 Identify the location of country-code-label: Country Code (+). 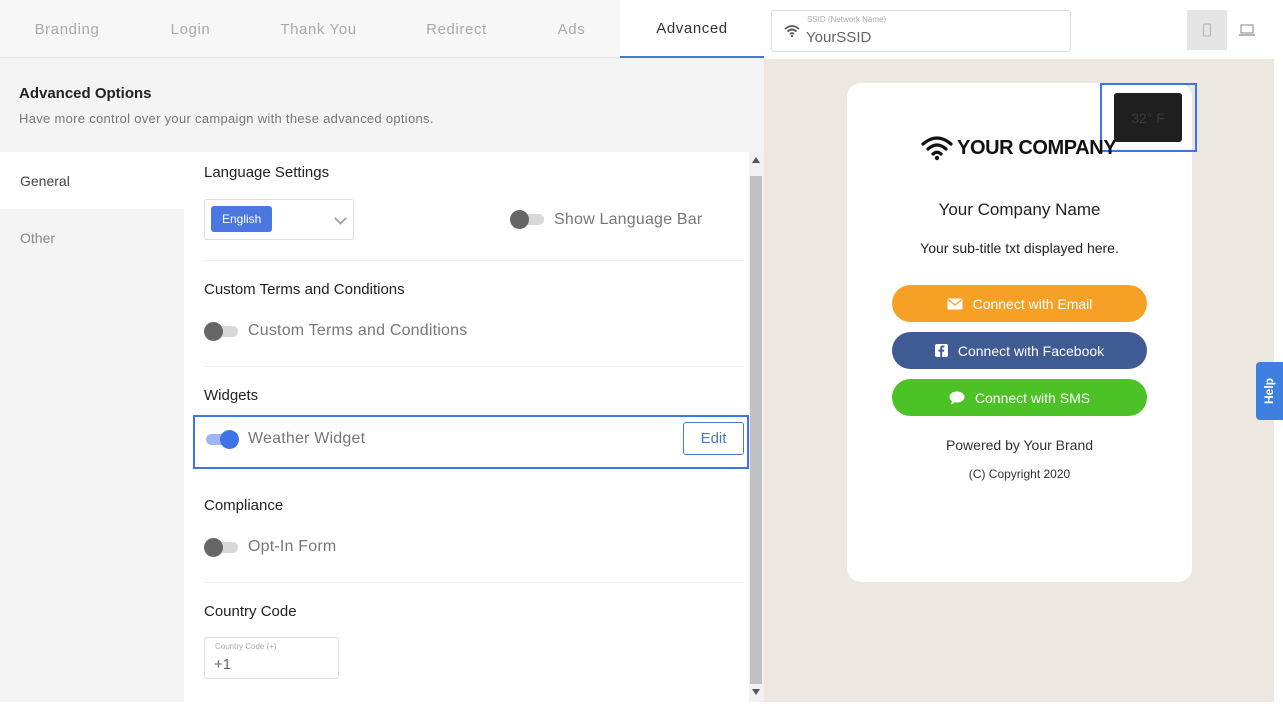
(246, 646).